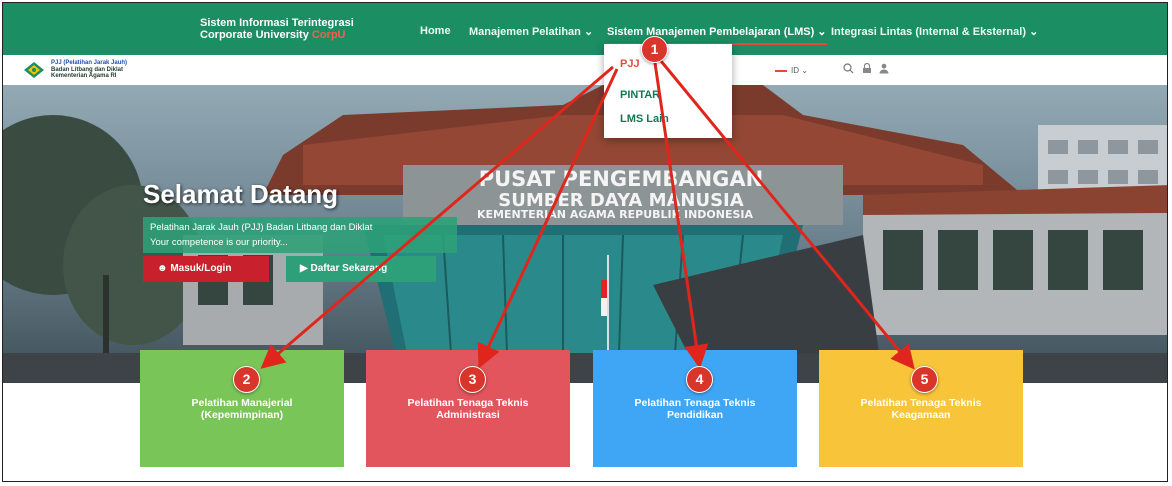 The image size is (1172, 486). I want to click on step-marker-1: 1, so click(654, 49).